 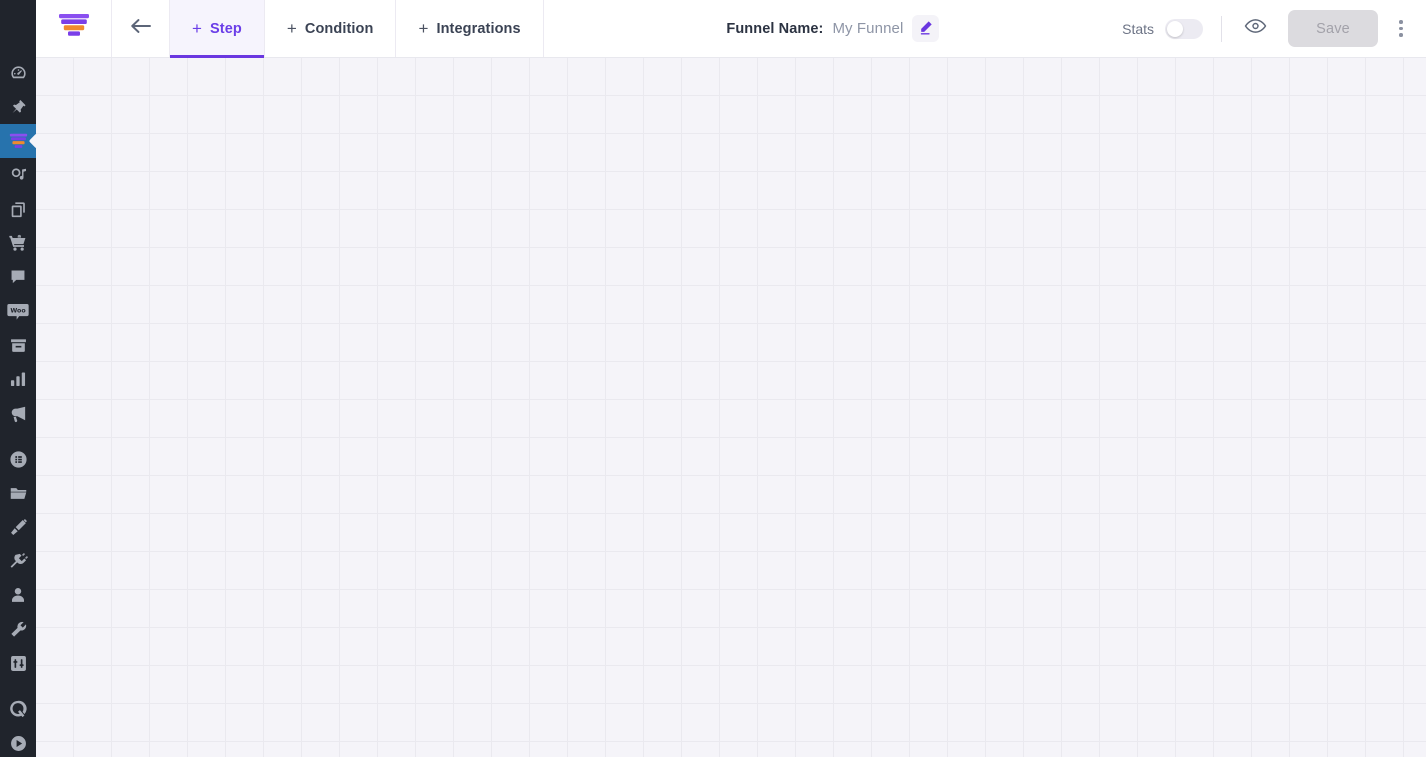 I want to click on header-actions: Stats Save, so click(x=1274, y=28).